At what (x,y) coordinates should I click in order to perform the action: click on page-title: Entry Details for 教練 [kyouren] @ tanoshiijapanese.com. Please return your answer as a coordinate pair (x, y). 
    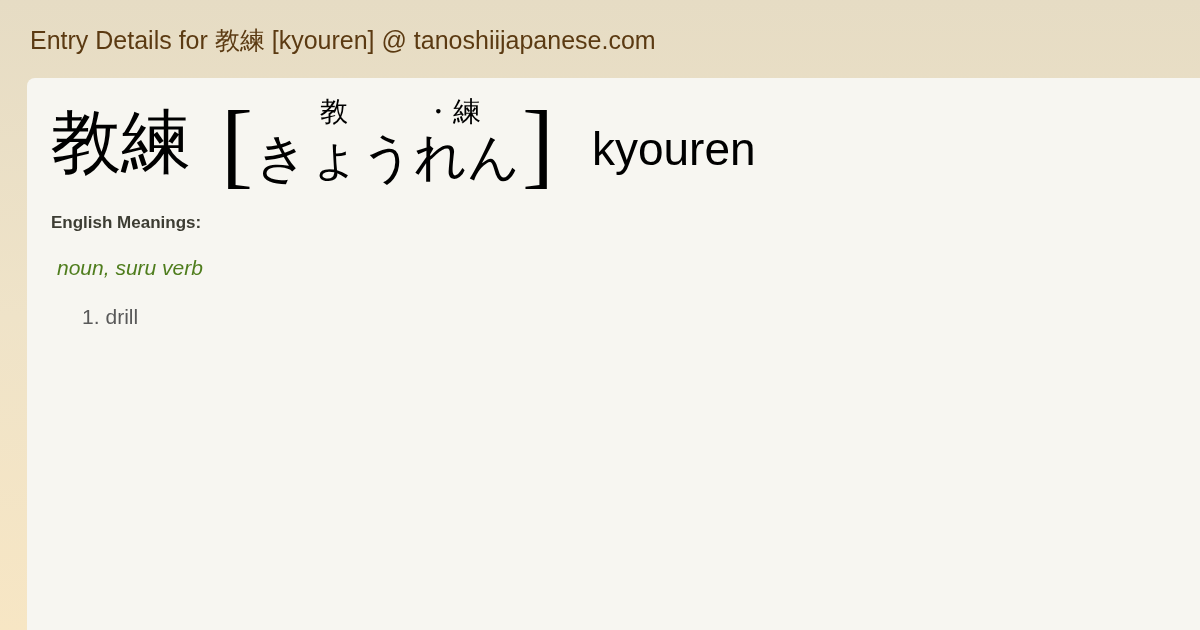
    Looking at the image, I should click on (343, 41).